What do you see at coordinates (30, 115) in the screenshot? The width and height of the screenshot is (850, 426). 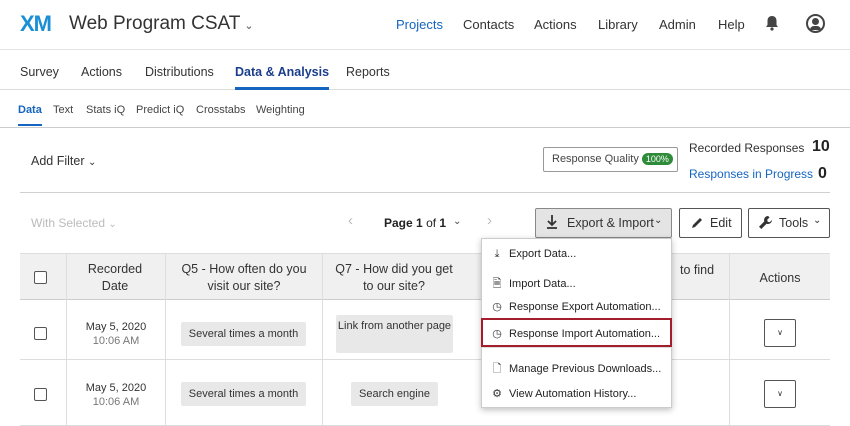 I see `subtab-data: Data` at bounding box center [30, 115].